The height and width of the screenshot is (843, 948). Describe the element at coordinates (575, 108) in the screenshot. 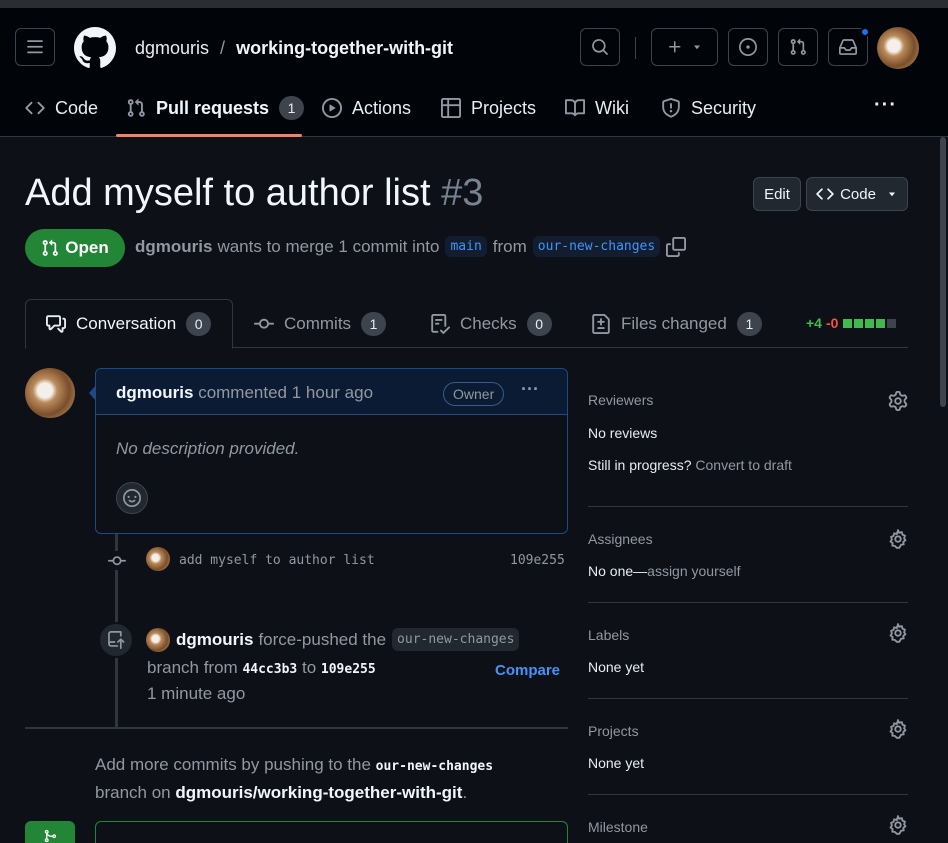

I see `book-icon` at that location.